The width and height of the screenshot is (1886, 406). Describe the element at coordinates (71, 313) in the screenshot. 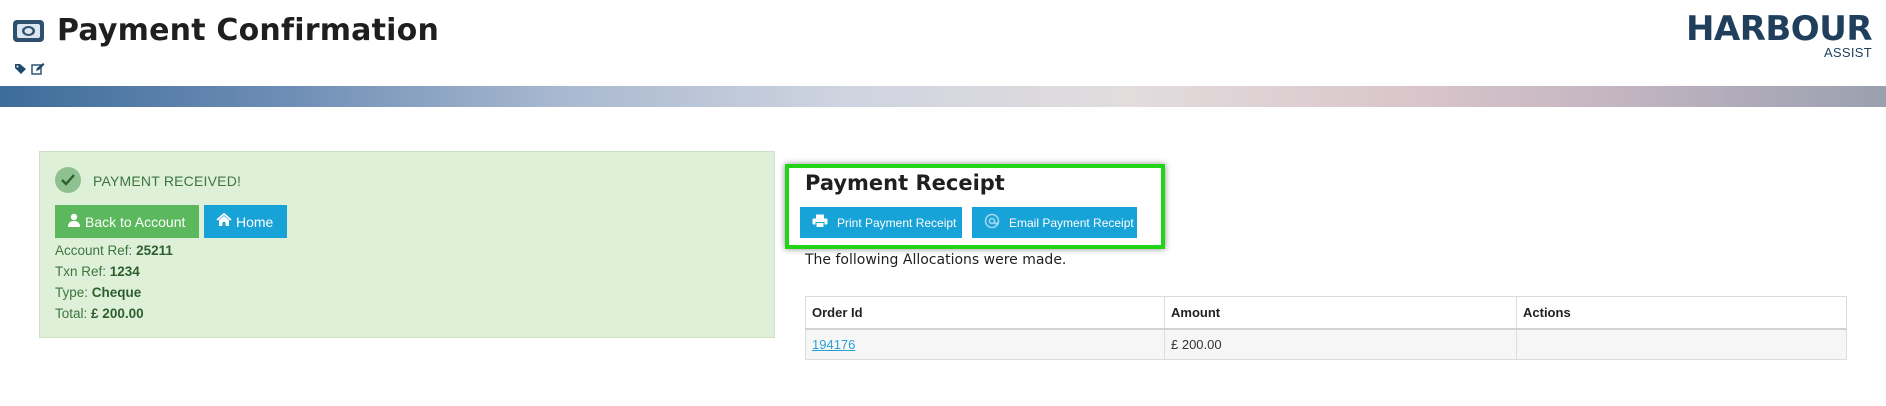

I see `total-label: Total:` at that location.